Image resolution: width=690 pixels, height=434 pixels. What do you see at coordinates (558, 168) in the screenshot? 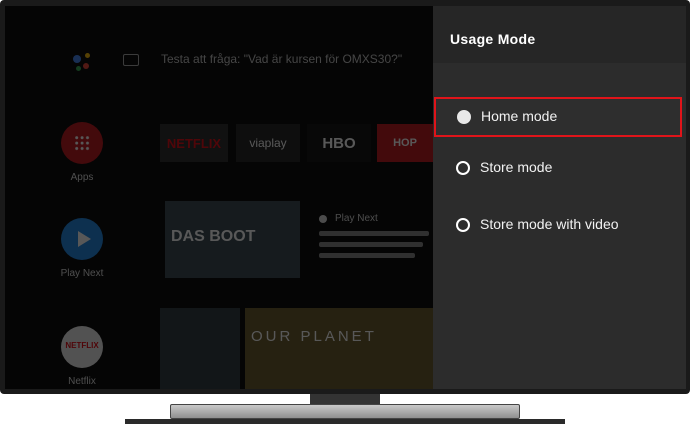
I see `option-store-mode: Store mode` at bounding box center [558, 168].